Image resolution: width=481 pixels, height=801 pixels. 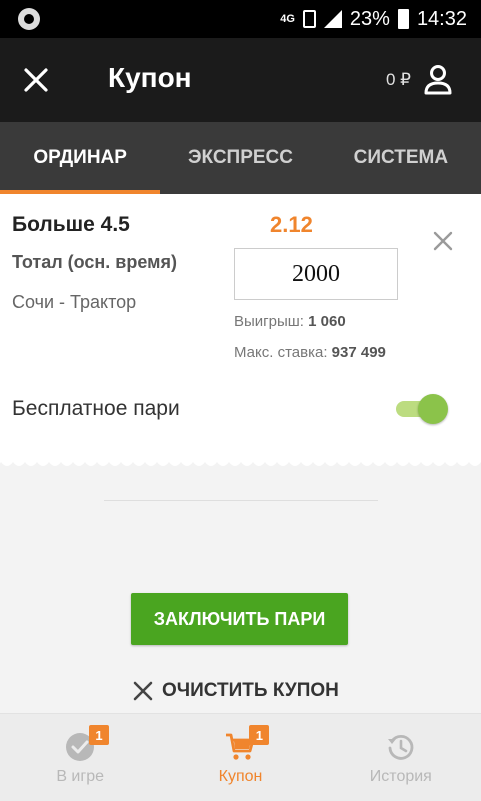 I want to click on toggle-knob, so click(x=433, y=409).